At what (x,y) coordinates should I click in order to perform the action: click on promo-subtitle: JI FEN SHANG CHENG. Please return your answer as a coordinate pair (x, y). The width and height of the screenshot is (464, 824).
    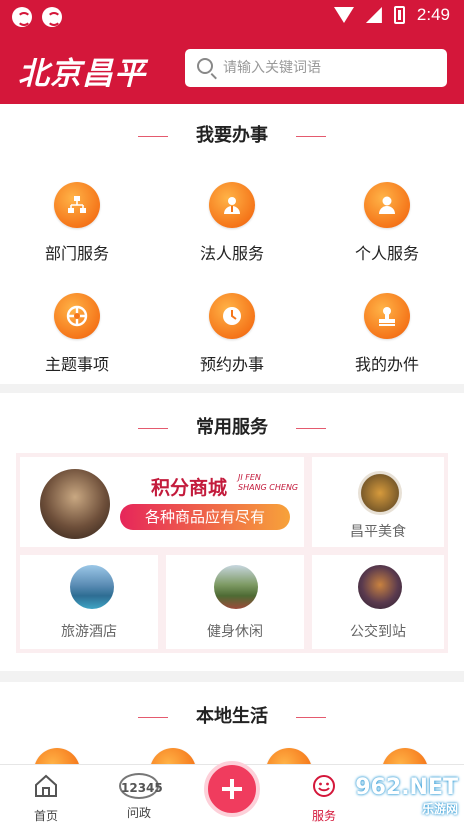
    Looking at the image, I should click on (268, 482).